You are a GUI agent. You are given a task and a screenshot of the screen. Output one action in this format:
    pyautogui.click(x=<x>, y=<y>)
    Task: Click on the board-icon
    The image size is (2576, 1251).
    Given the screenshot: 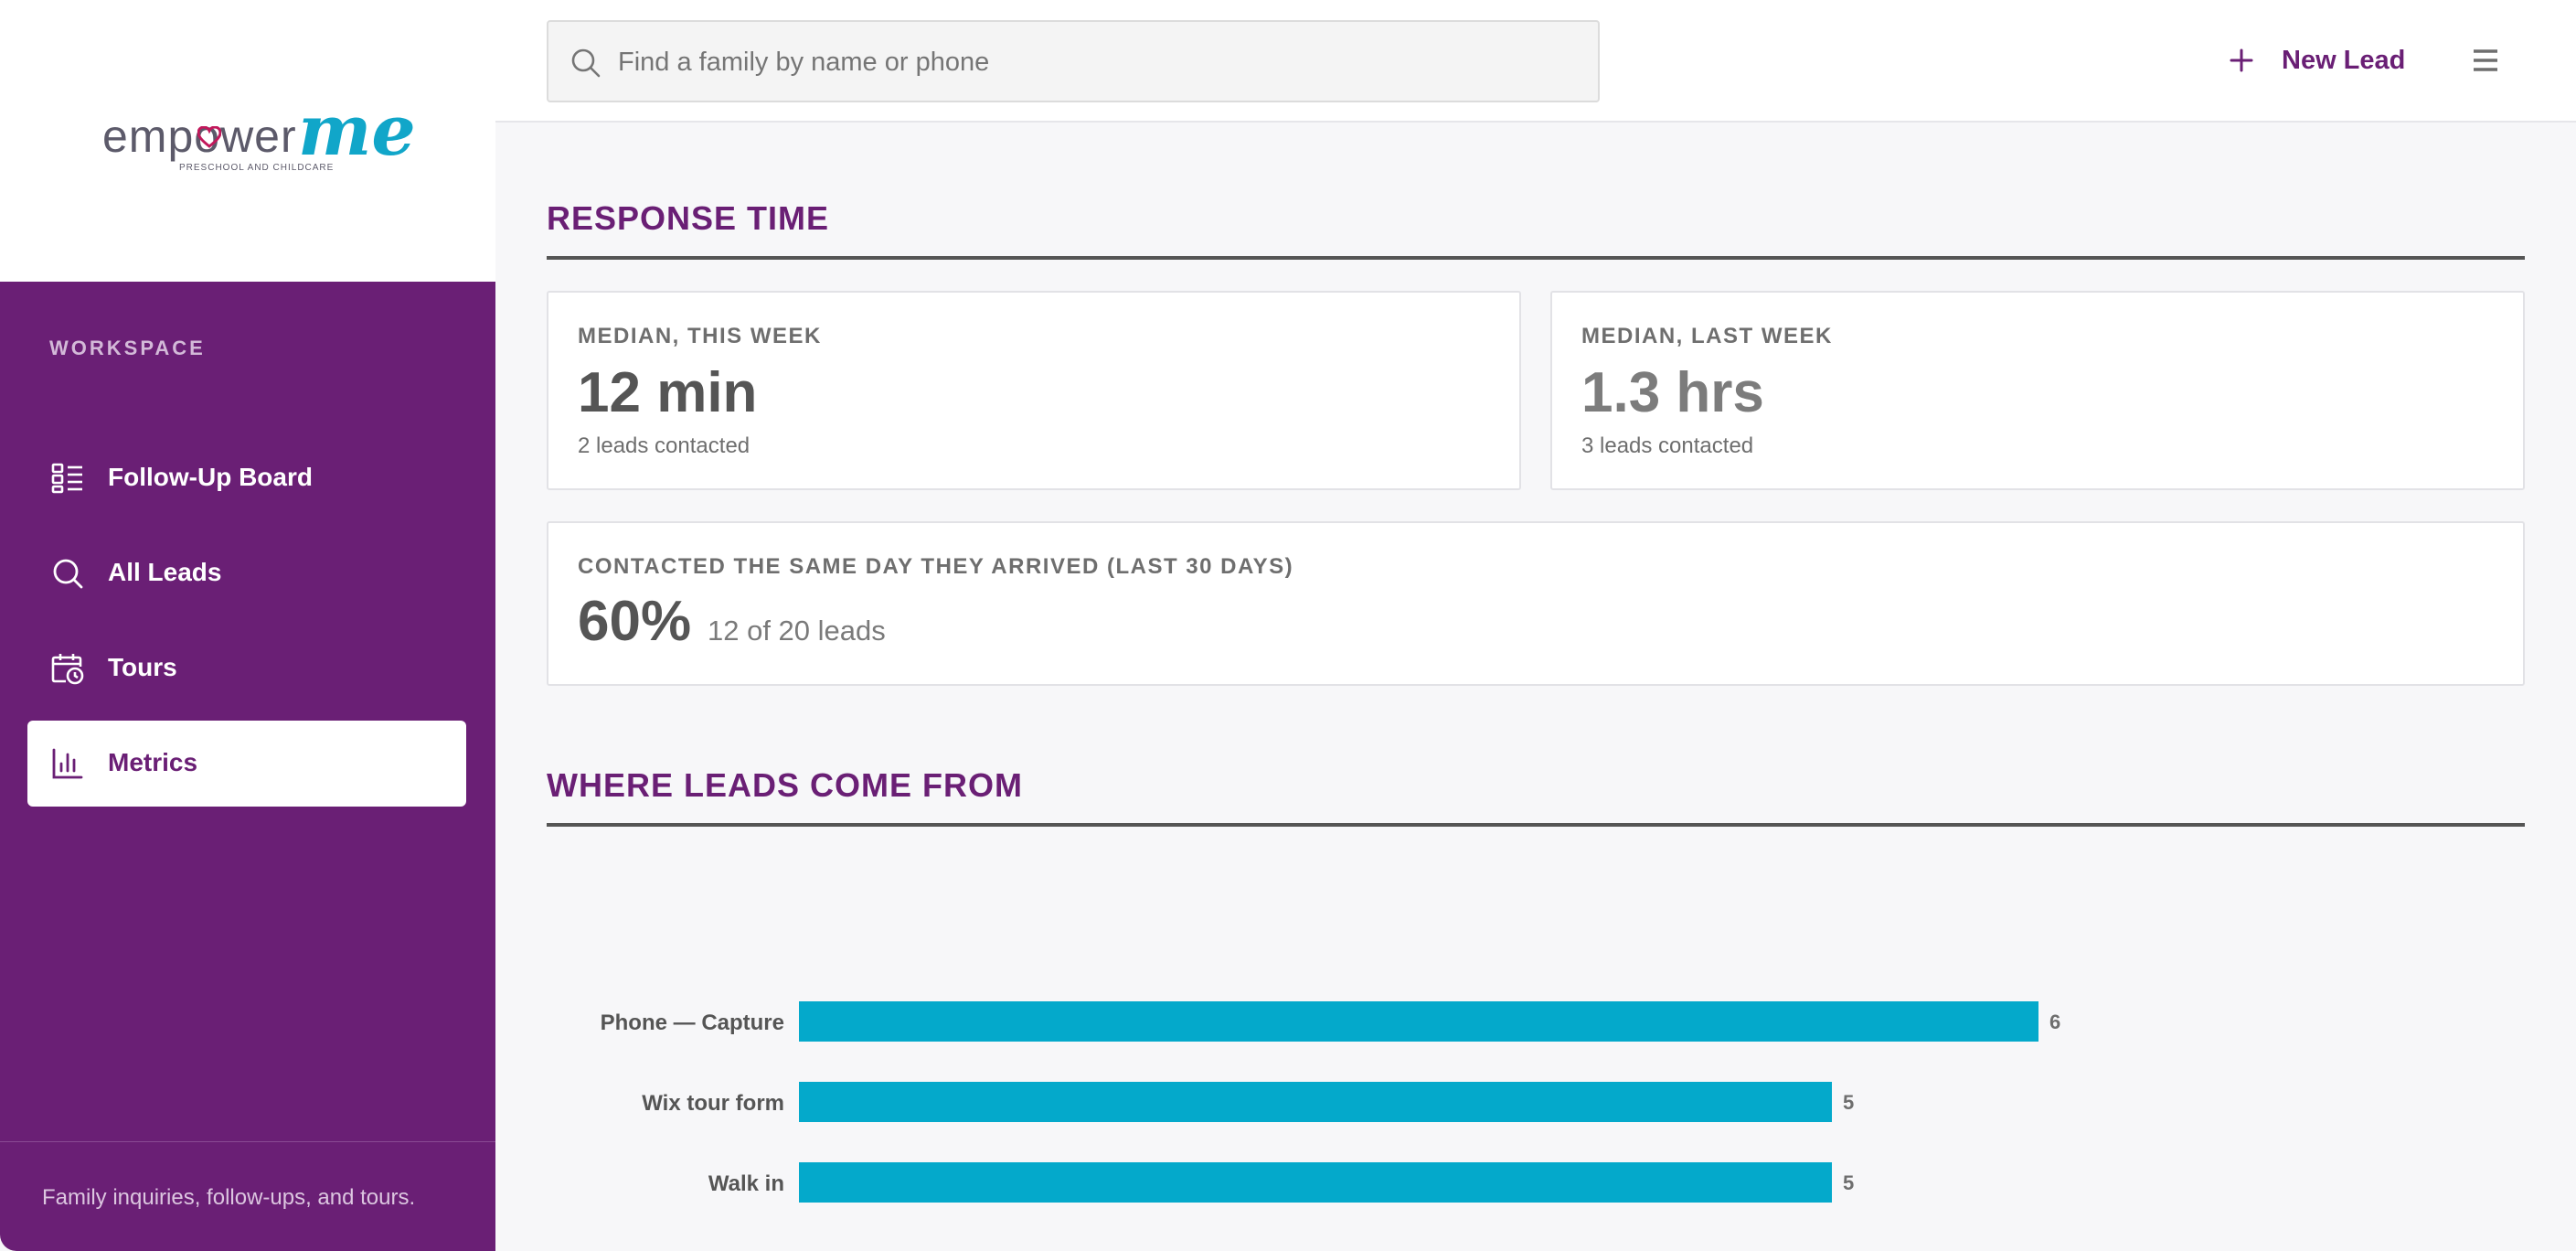 What is the action you would take?
    pyautogui.click(x=66, y=478)
    